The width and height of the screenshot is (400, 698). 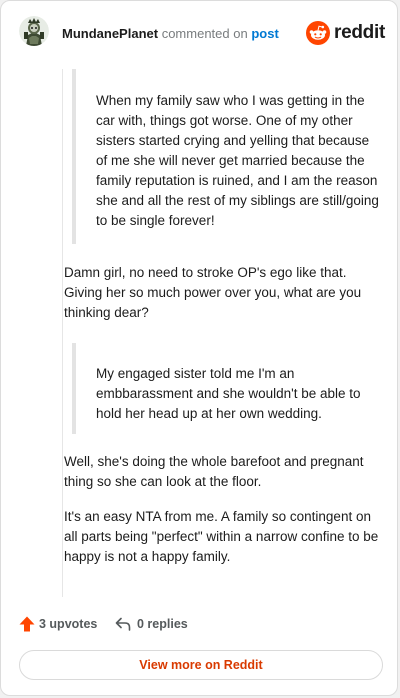 What do you see at coordinates (201, 626) in the screenshot?
I see `comment-footer: 3 upvotes 0 replies` at bounding box center [201, 626].